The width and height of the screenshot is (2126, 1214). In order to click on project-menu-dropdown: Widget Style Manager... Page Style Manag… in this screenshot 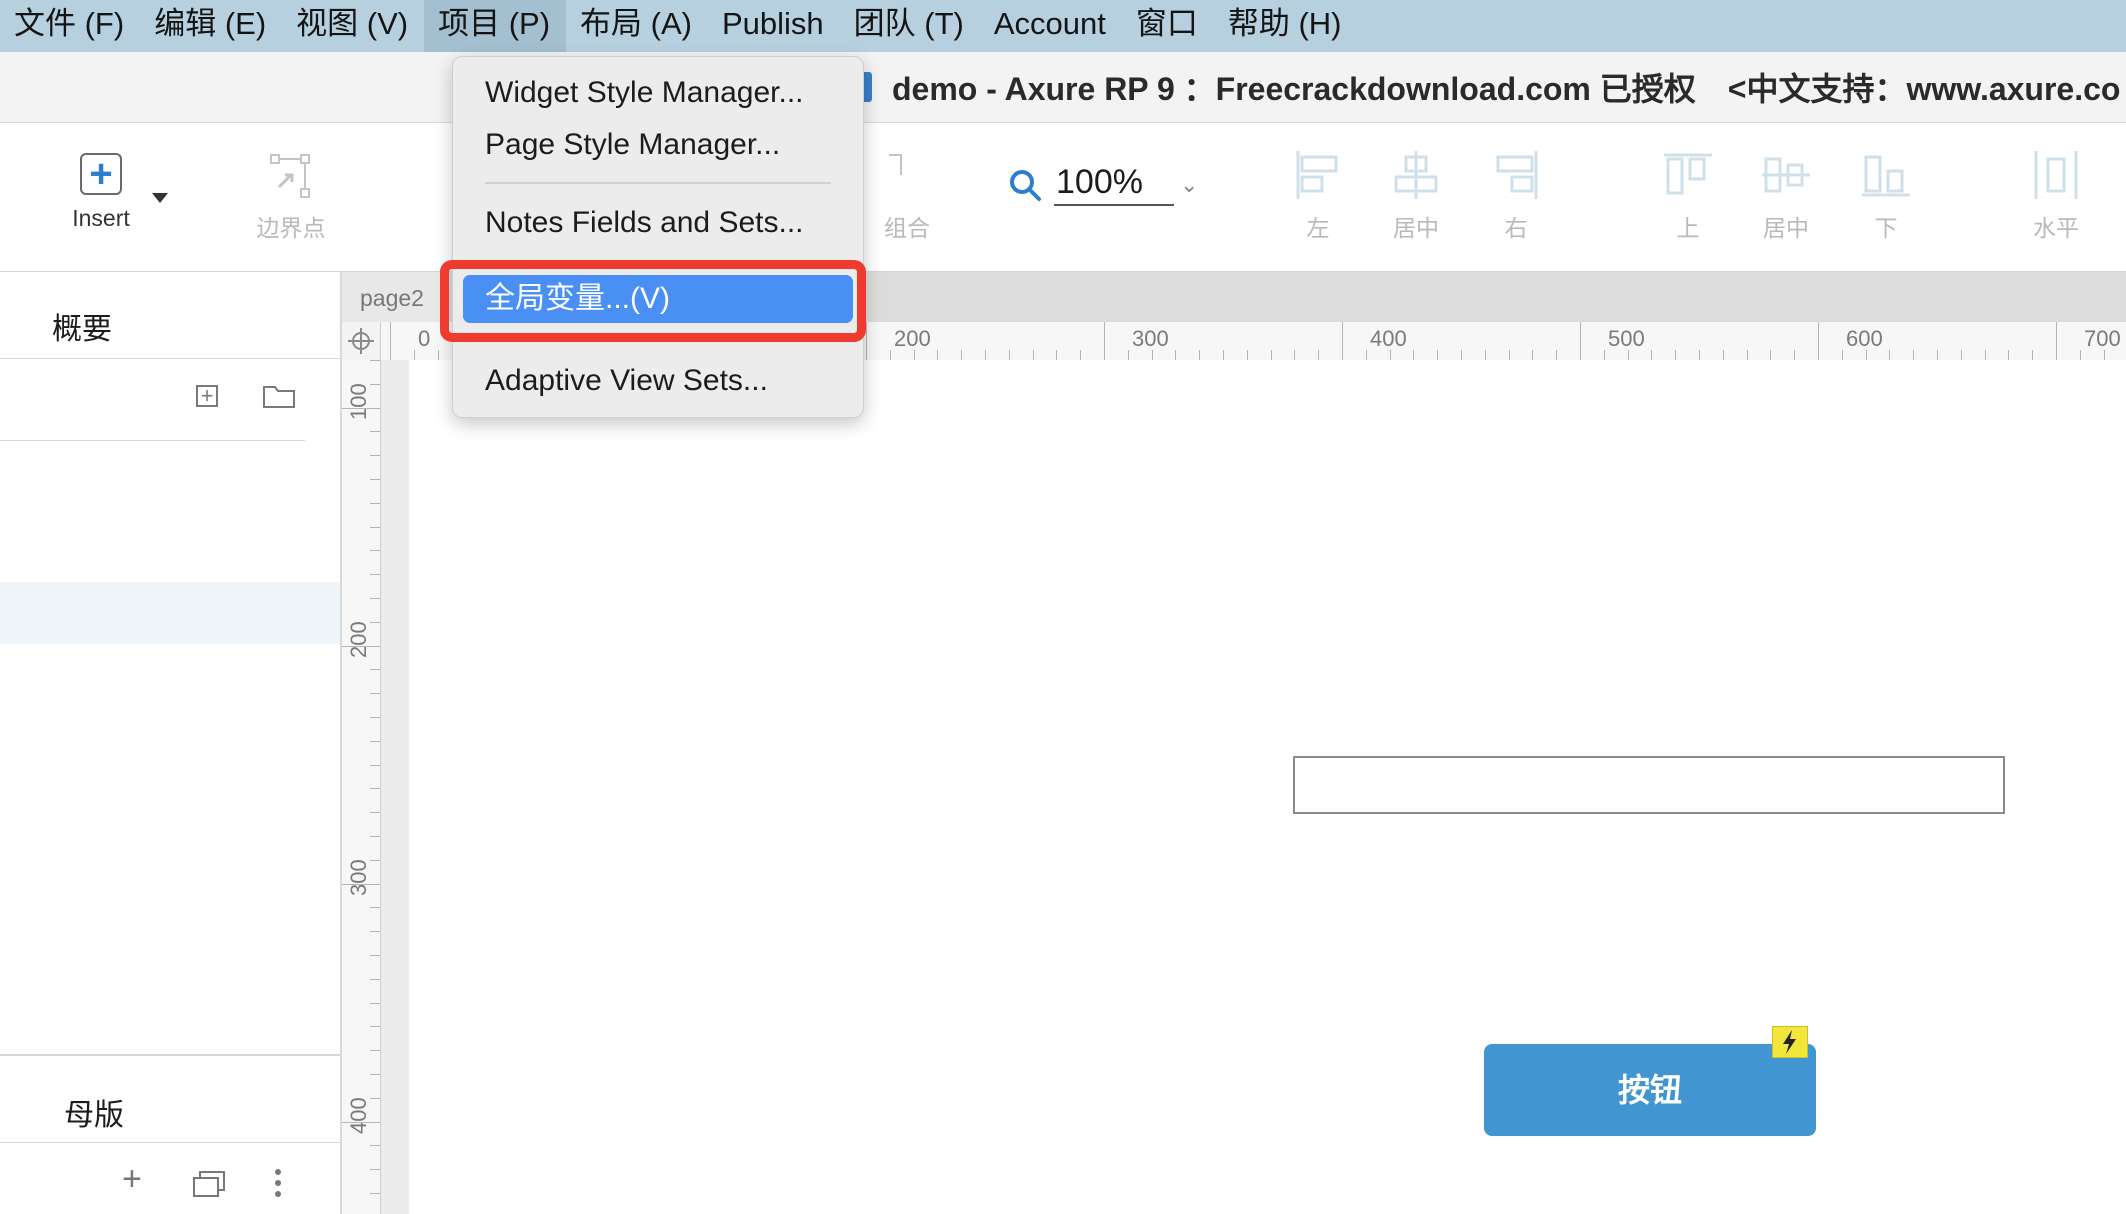, I will do `click(658, 237)`.